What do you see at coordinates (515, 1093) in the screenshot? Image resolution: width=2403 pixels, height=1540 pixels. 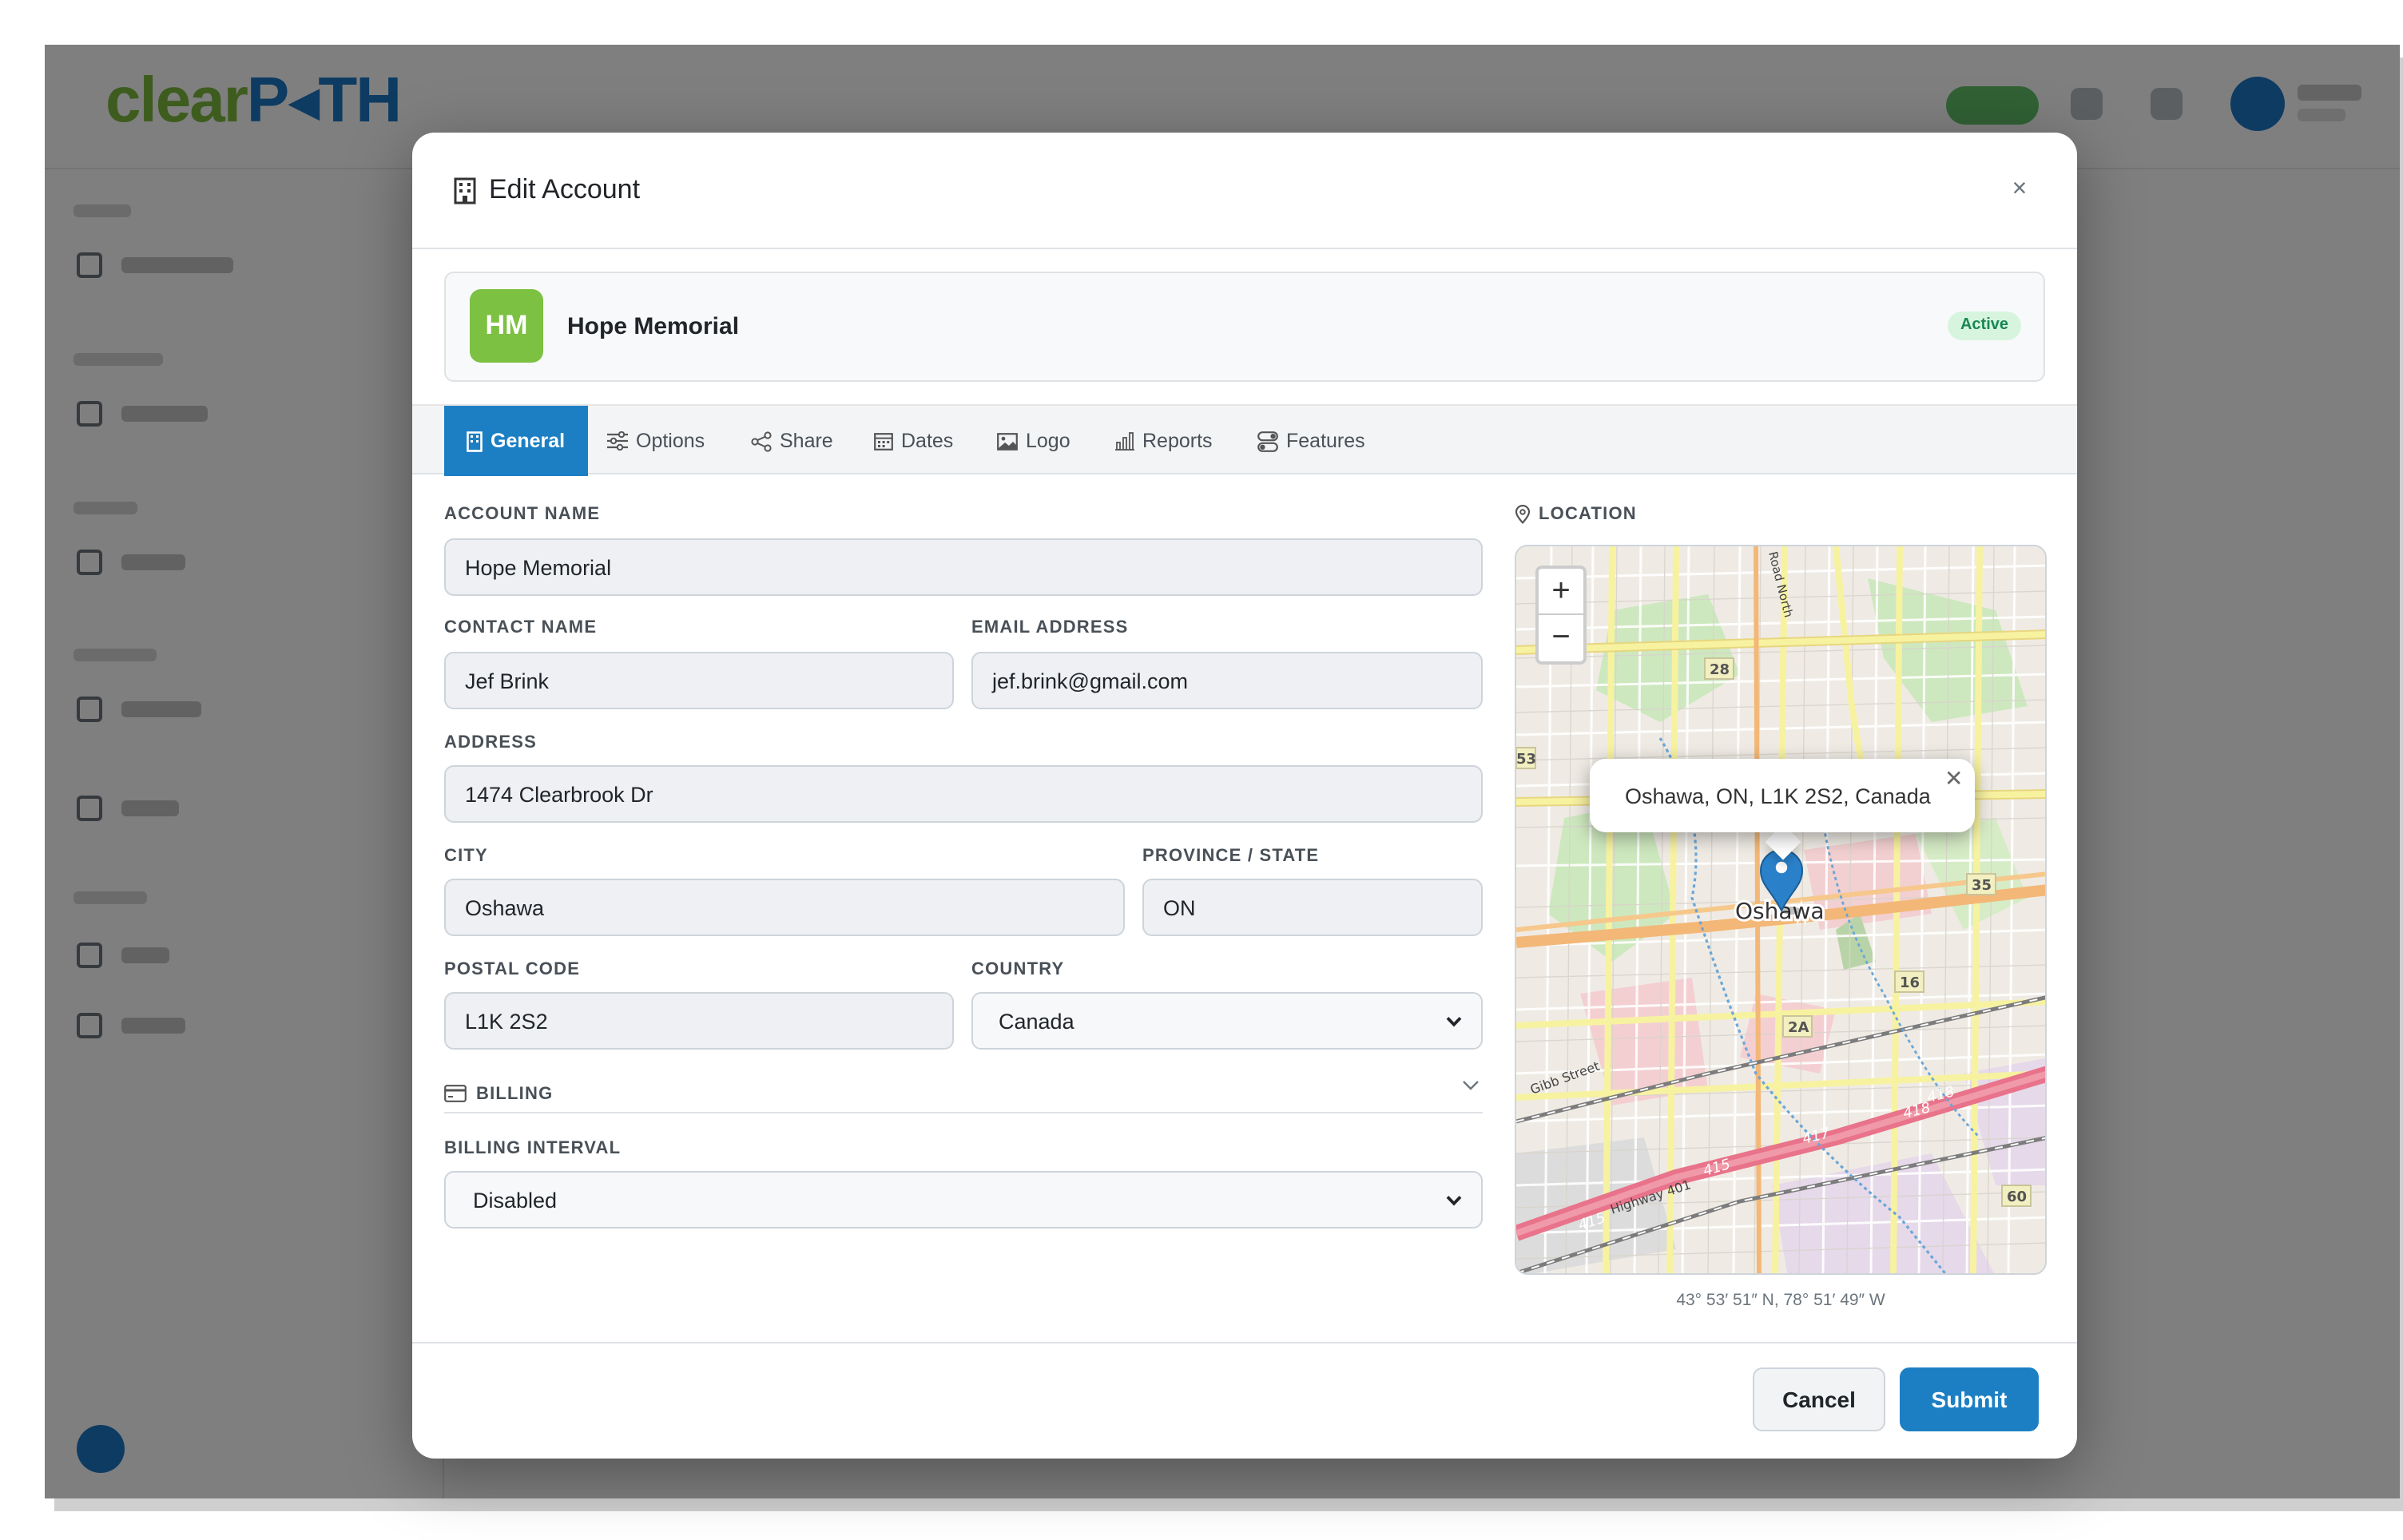 I see `billing-section-label: BILLING` at bounding box center [515, 1093].